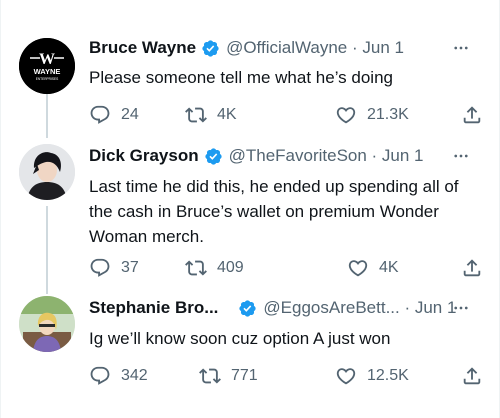 Image resolution: width=500 pixels, height=418 pixels. Describe the element at coordinates (114, 268) in the screenshot. I see `reply-button: 37` at that location.